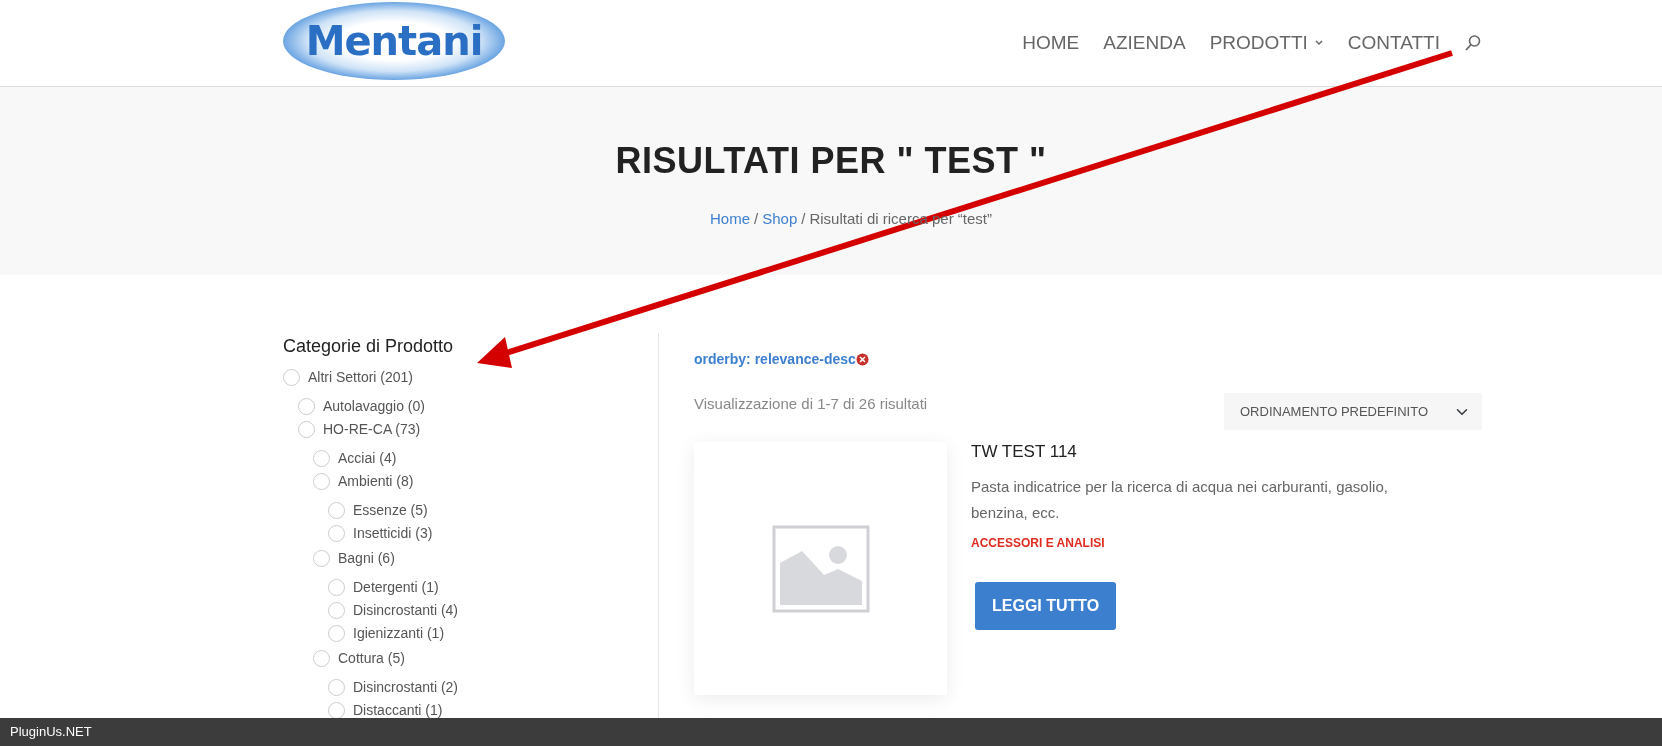  Describe the element at coordinates (376, 481) in the screenshot. I see `category-label: Ambienti (8)` at that location.